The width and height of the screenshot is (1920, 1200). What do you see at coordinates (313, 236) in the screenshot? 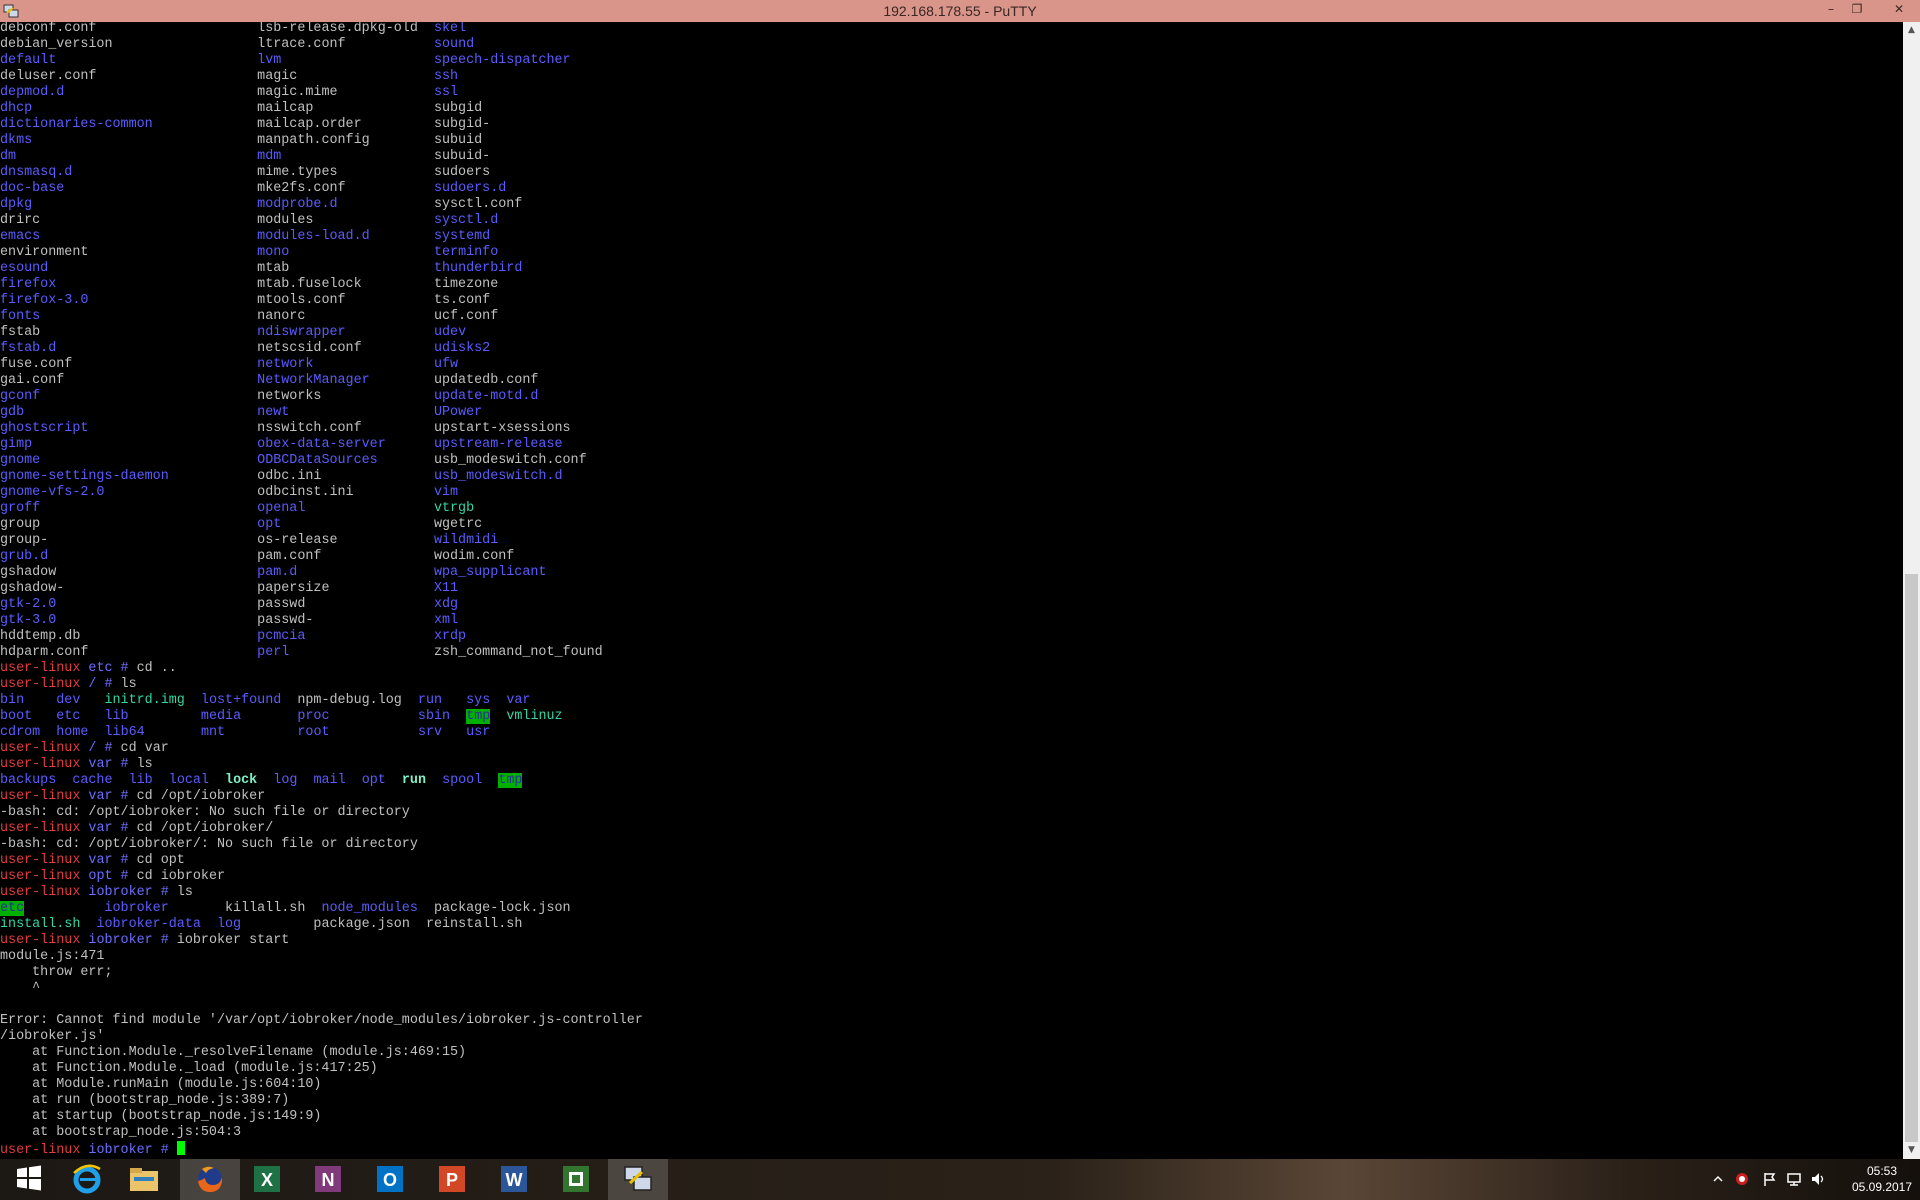
I see `terminal-text: modules-load.d` at bounding box center [313, 236].